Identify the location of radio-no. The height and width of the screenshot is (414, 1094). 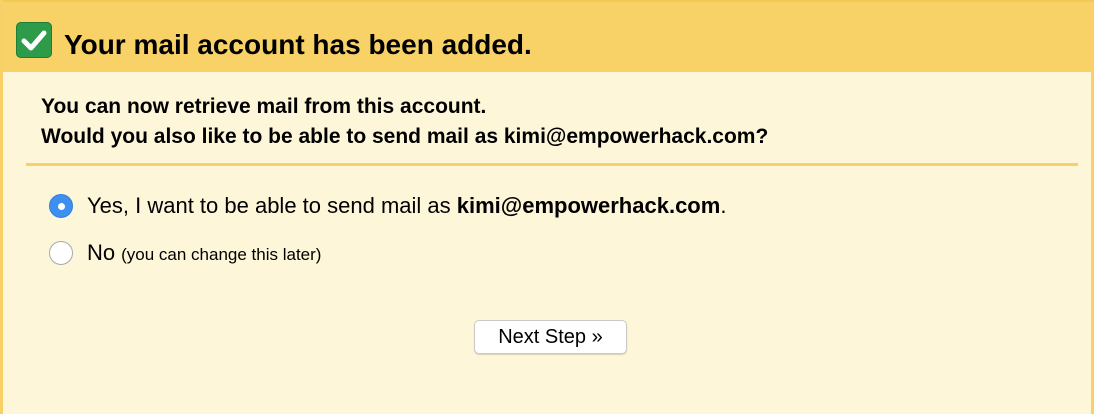
(61, 253).